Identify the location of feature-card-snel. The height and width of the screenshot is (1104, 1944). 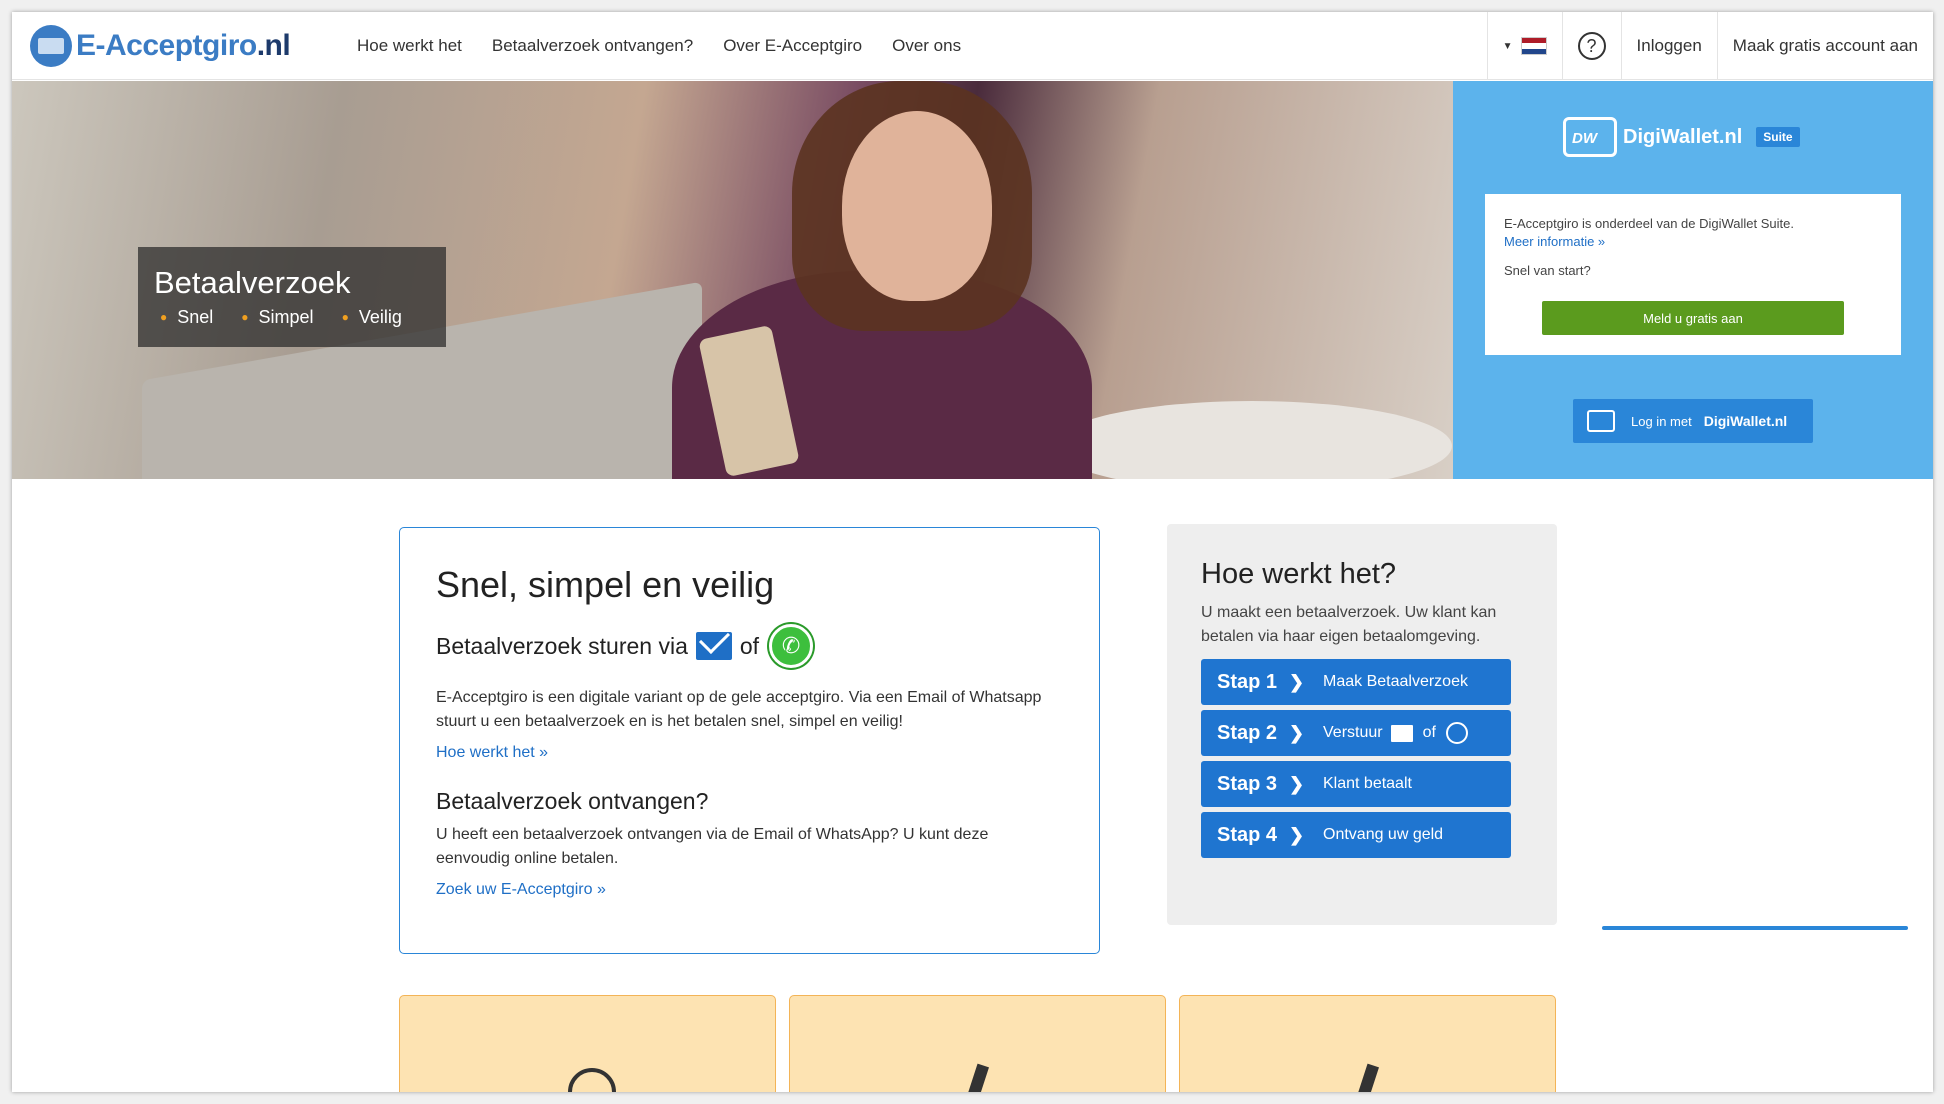
(587, 1043).